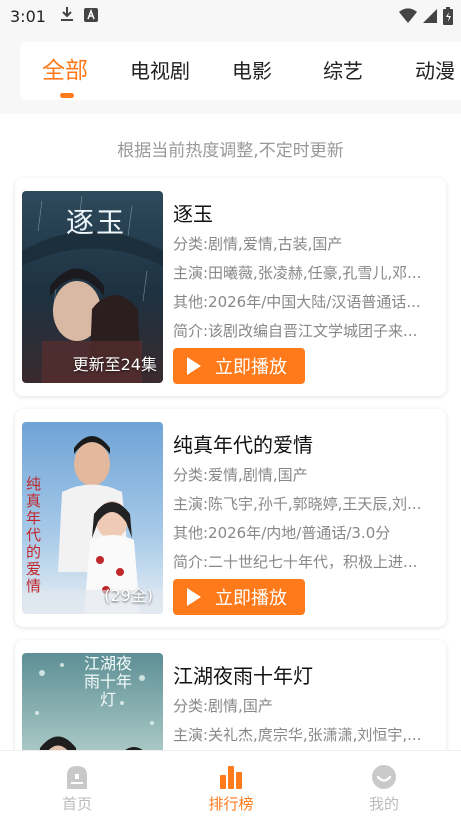  Describe the element at coordinates (435, 71) in the screenshot. I see `tab-anime: 动漫` at that location.